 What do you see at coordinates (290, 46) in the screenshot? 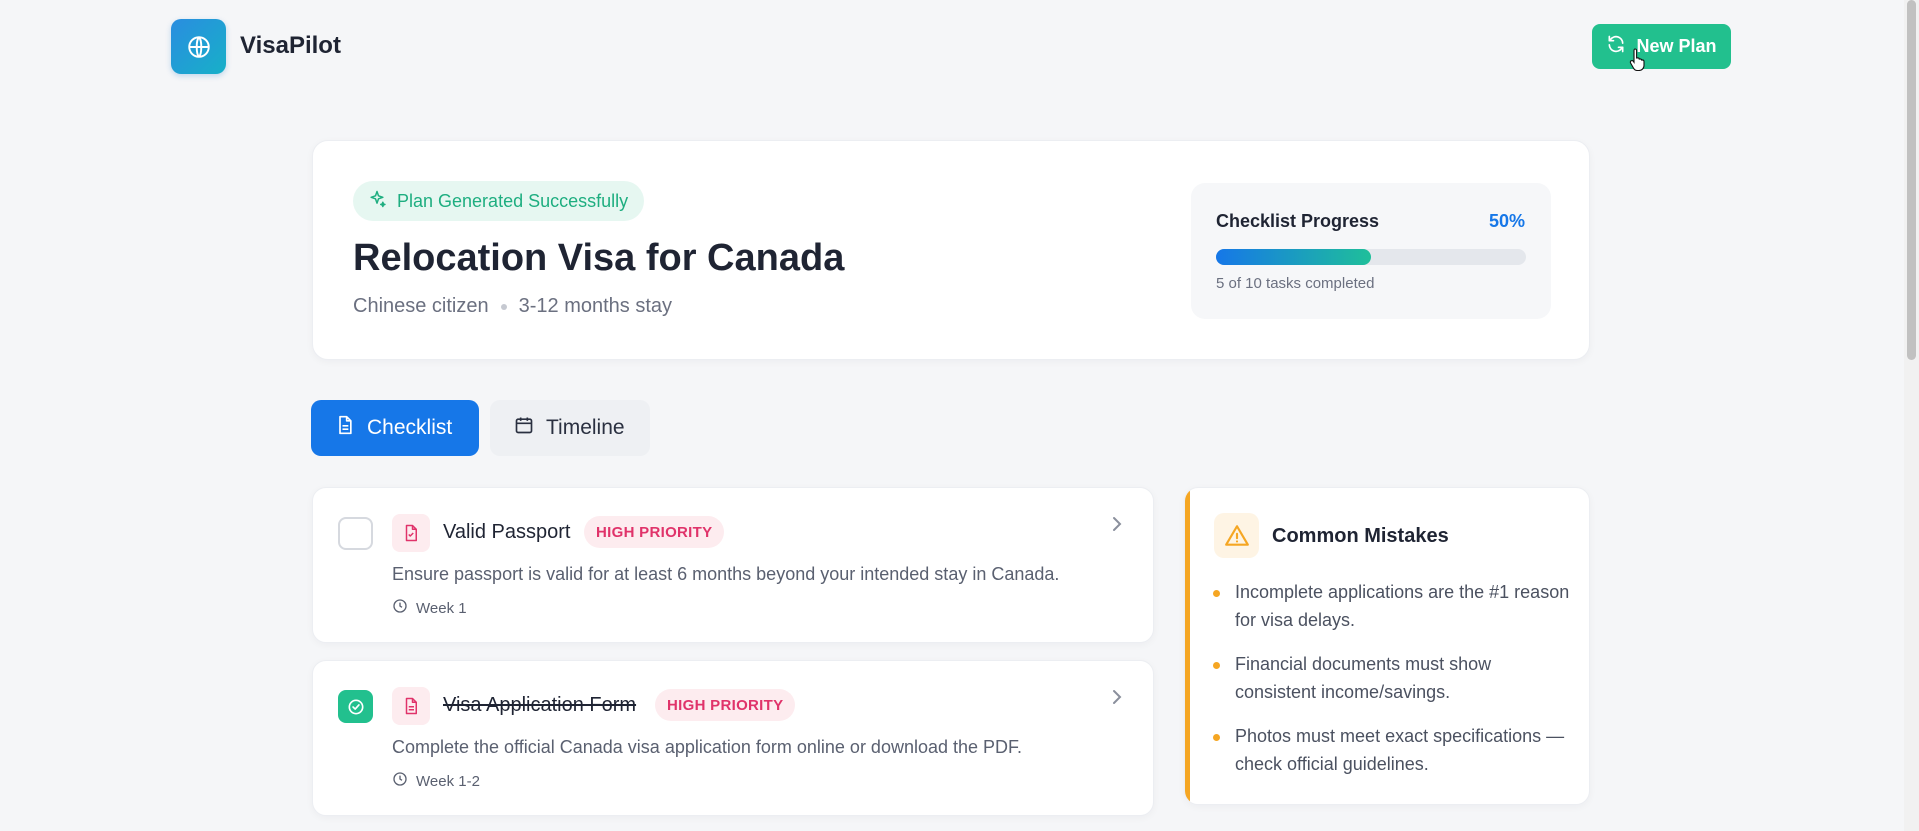
I see `brand-name: VisaPilot` at bounding box center [290, 46].